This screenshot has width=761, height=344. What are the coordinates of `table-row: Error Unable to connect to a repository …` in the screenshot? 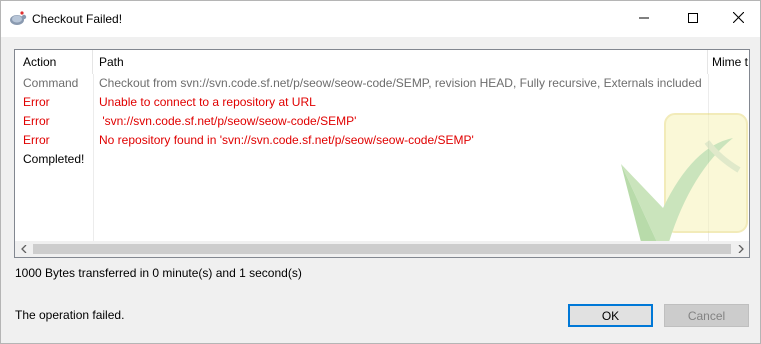 It's located at (382, 102).